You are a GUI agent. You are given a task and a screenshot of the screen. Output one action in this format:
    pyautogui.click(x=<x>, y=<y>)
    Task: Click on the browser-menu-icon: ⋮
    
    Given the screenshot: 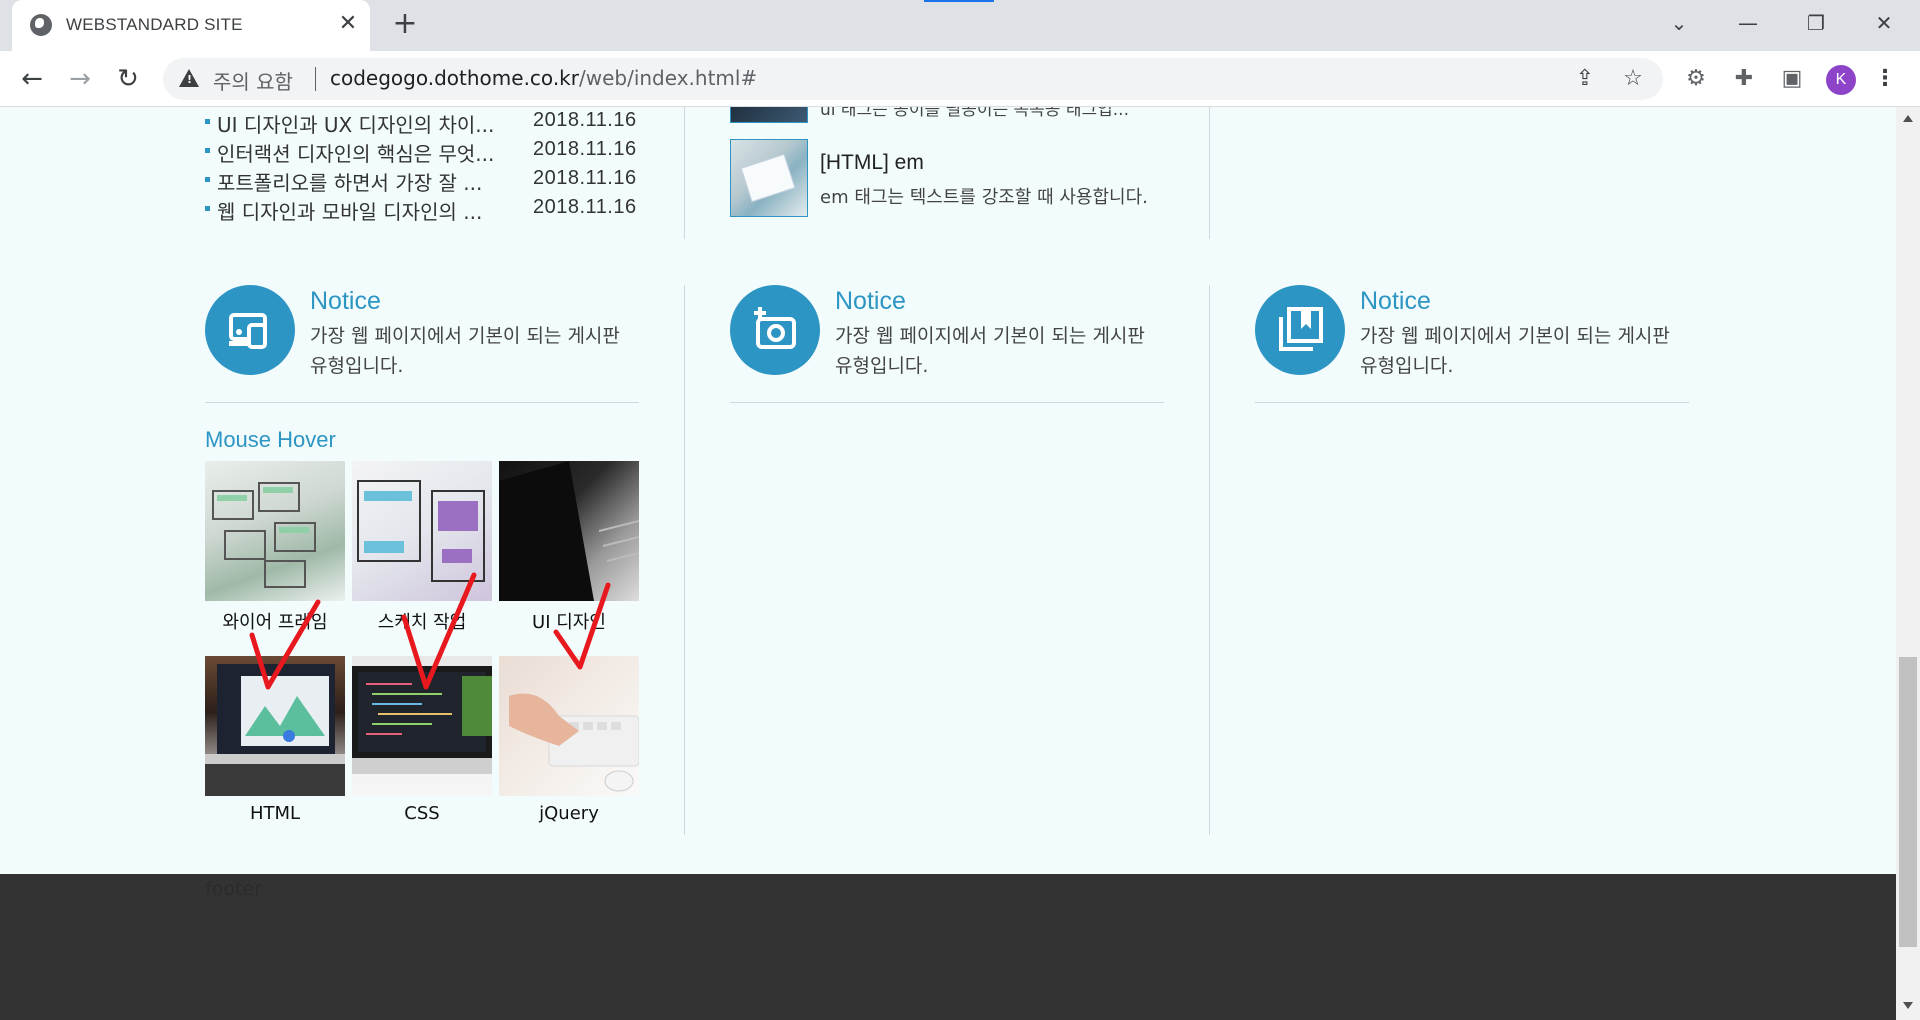 What is the action you would take?
    pyautogui.click(x=1885, y=79)
    